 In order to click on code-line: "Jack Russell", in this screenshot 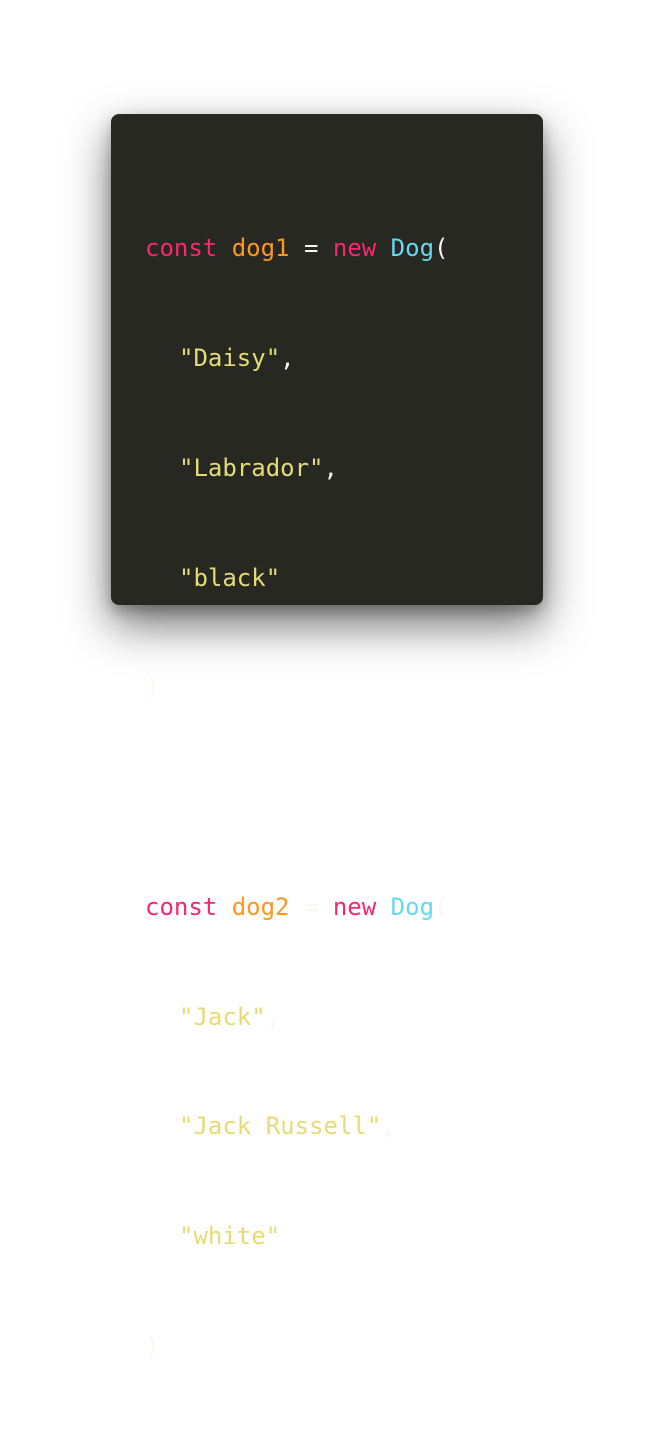, I will do `click(344, 1126)`.